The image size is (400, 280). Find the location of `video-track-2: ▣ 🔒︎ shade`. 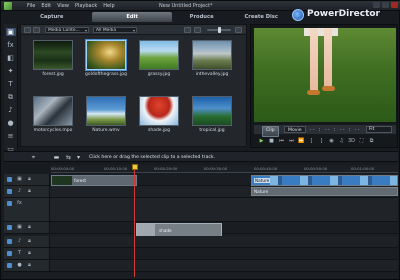

video-track-2: ▣ 🔒︎ shade is located at coordinates (201, 229).